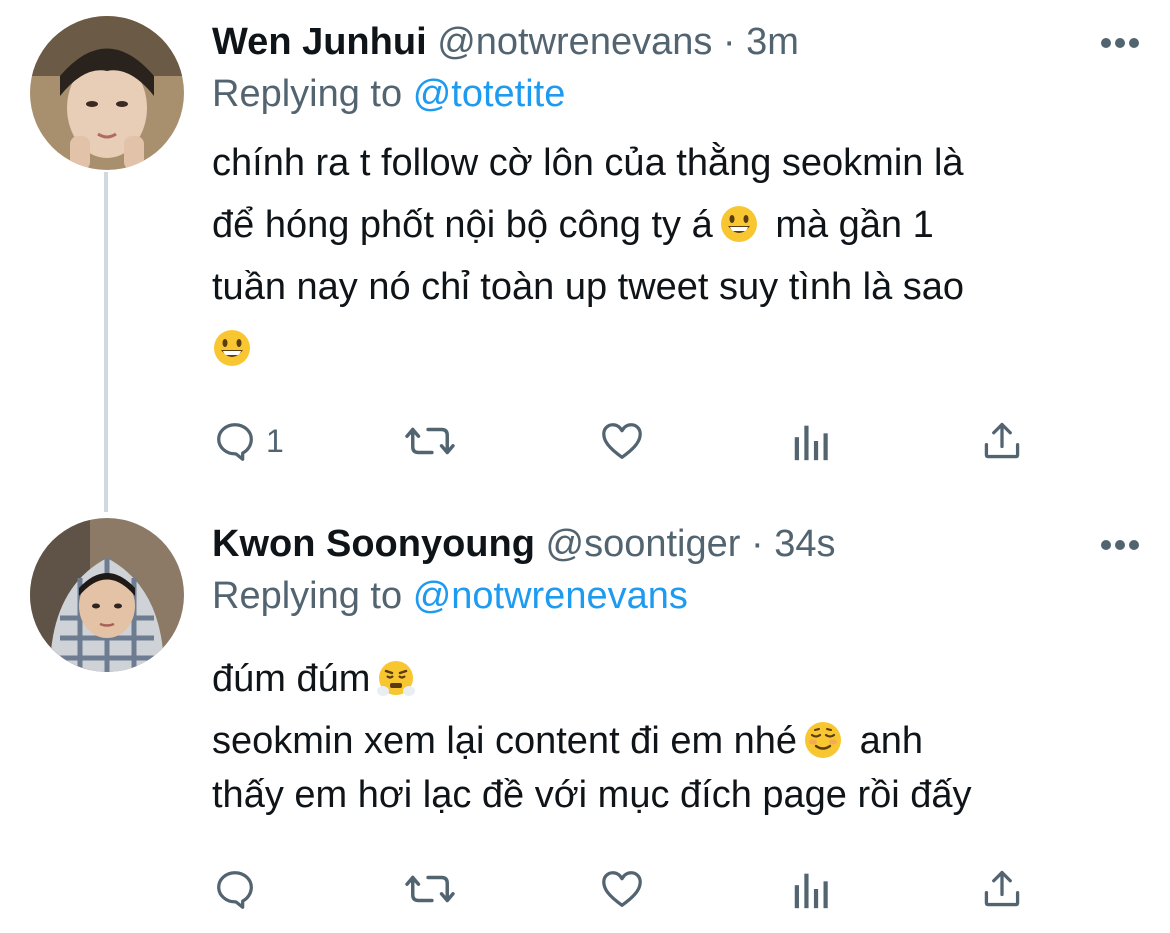  What do you see at coordinates (505, 741) in the screenshot?
I see `tweet-text-segment: seokmin xem lại content đi em nhé` at bounding box center [505, 741].